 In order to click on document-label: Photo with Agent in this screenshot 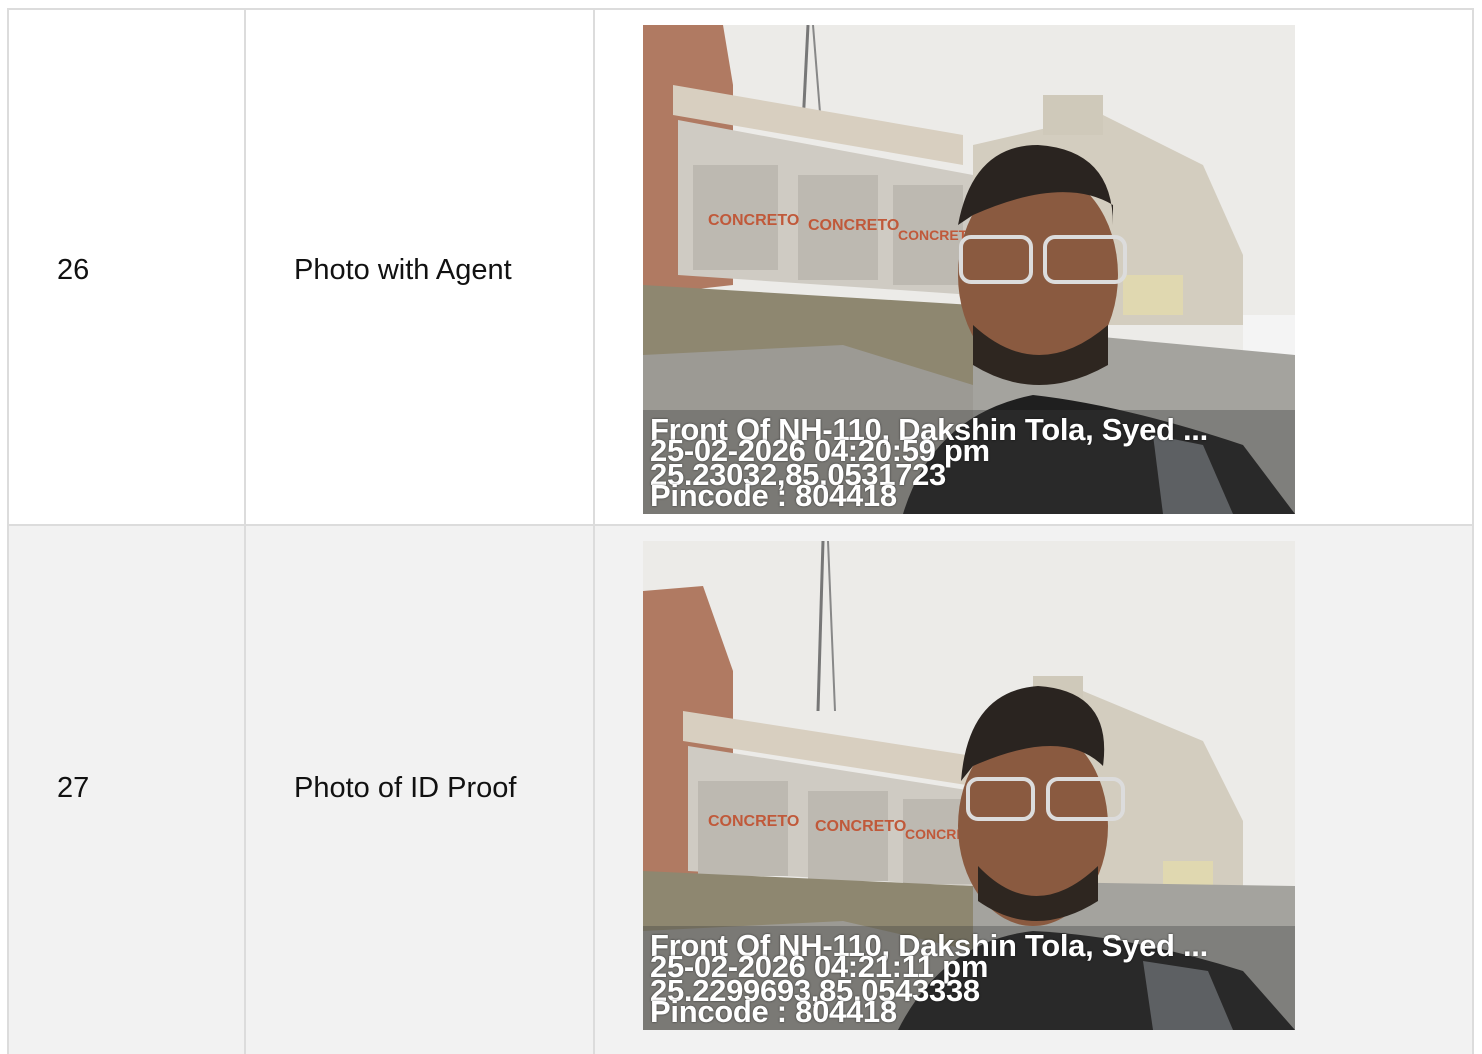, I will do `click(403, 270)`.